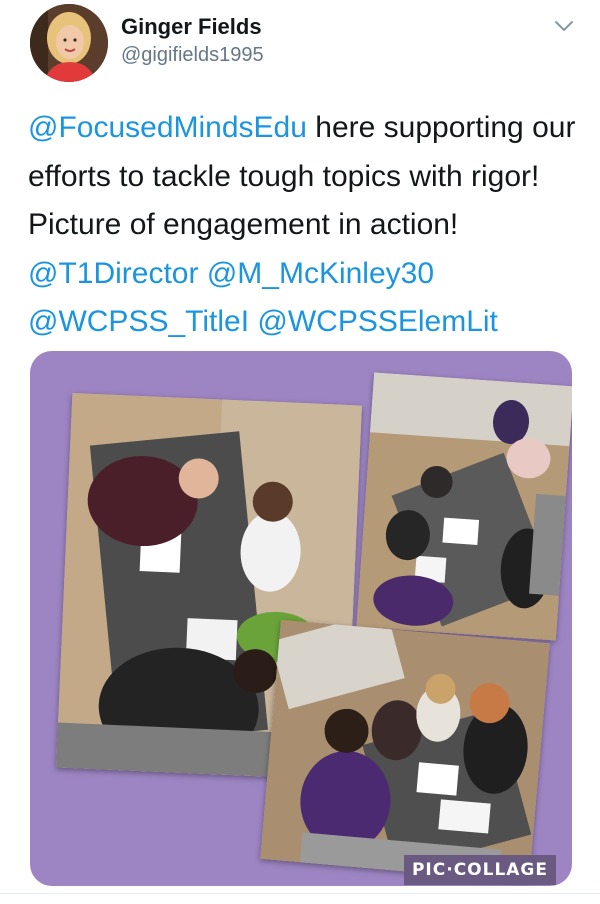  I want to click on author-handle: @gigifields1995, so click(192, 55).